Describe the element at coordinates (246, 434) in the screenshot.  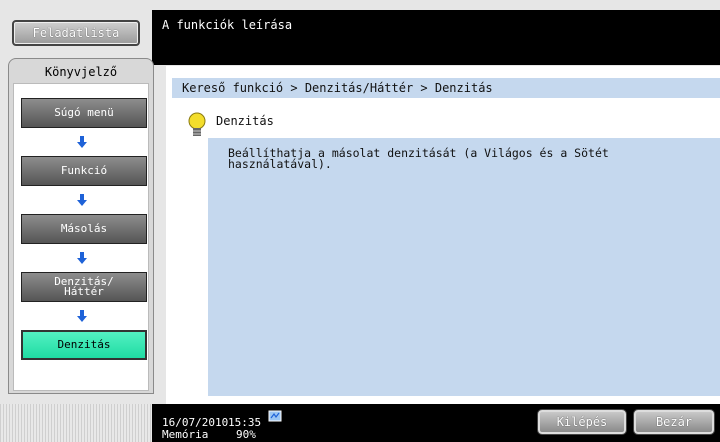
I see `memory-value: 90%` at that location.